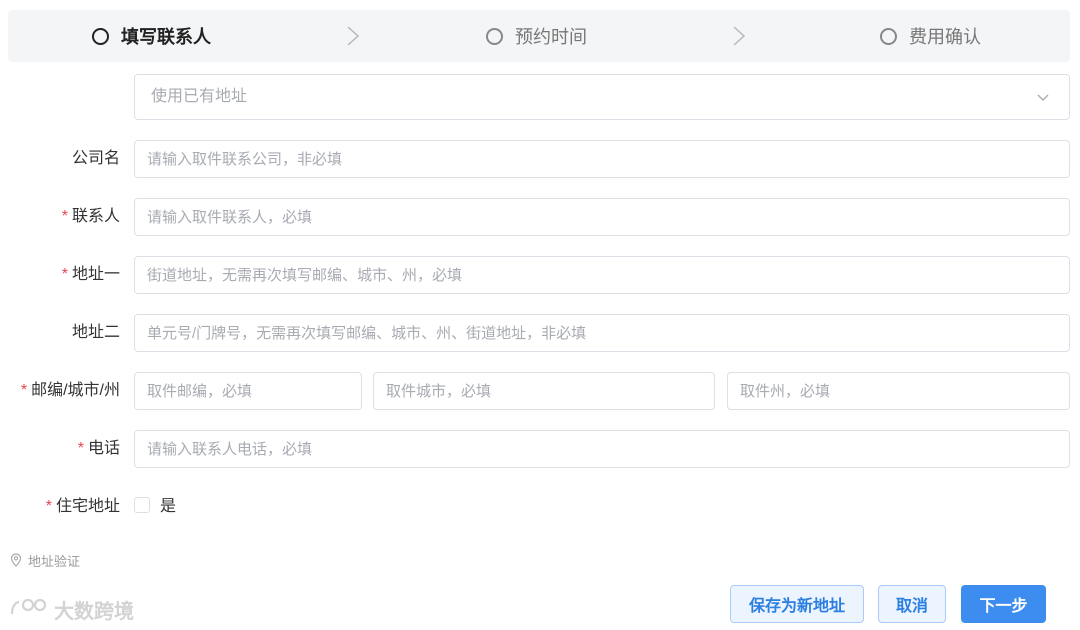  I want to click on watermark-text: 大数跨境, so click(94, 611).